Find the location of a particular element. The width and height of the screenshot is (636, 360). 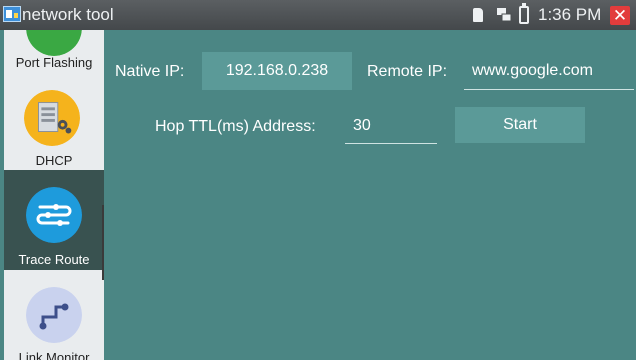

link-monitor-icon is located at coordinates (54, 315).